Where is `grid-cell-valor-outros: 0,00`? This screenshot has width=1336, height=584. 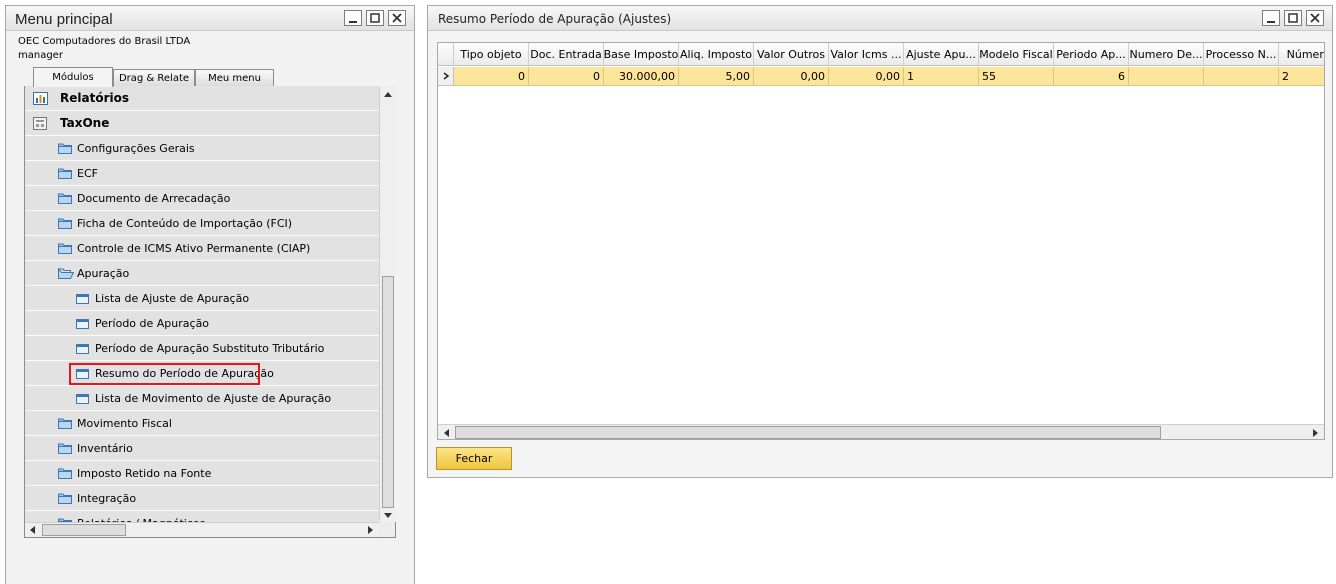
grid-cell-valor-outros: 0,00 is located at coordinates (791, 76).